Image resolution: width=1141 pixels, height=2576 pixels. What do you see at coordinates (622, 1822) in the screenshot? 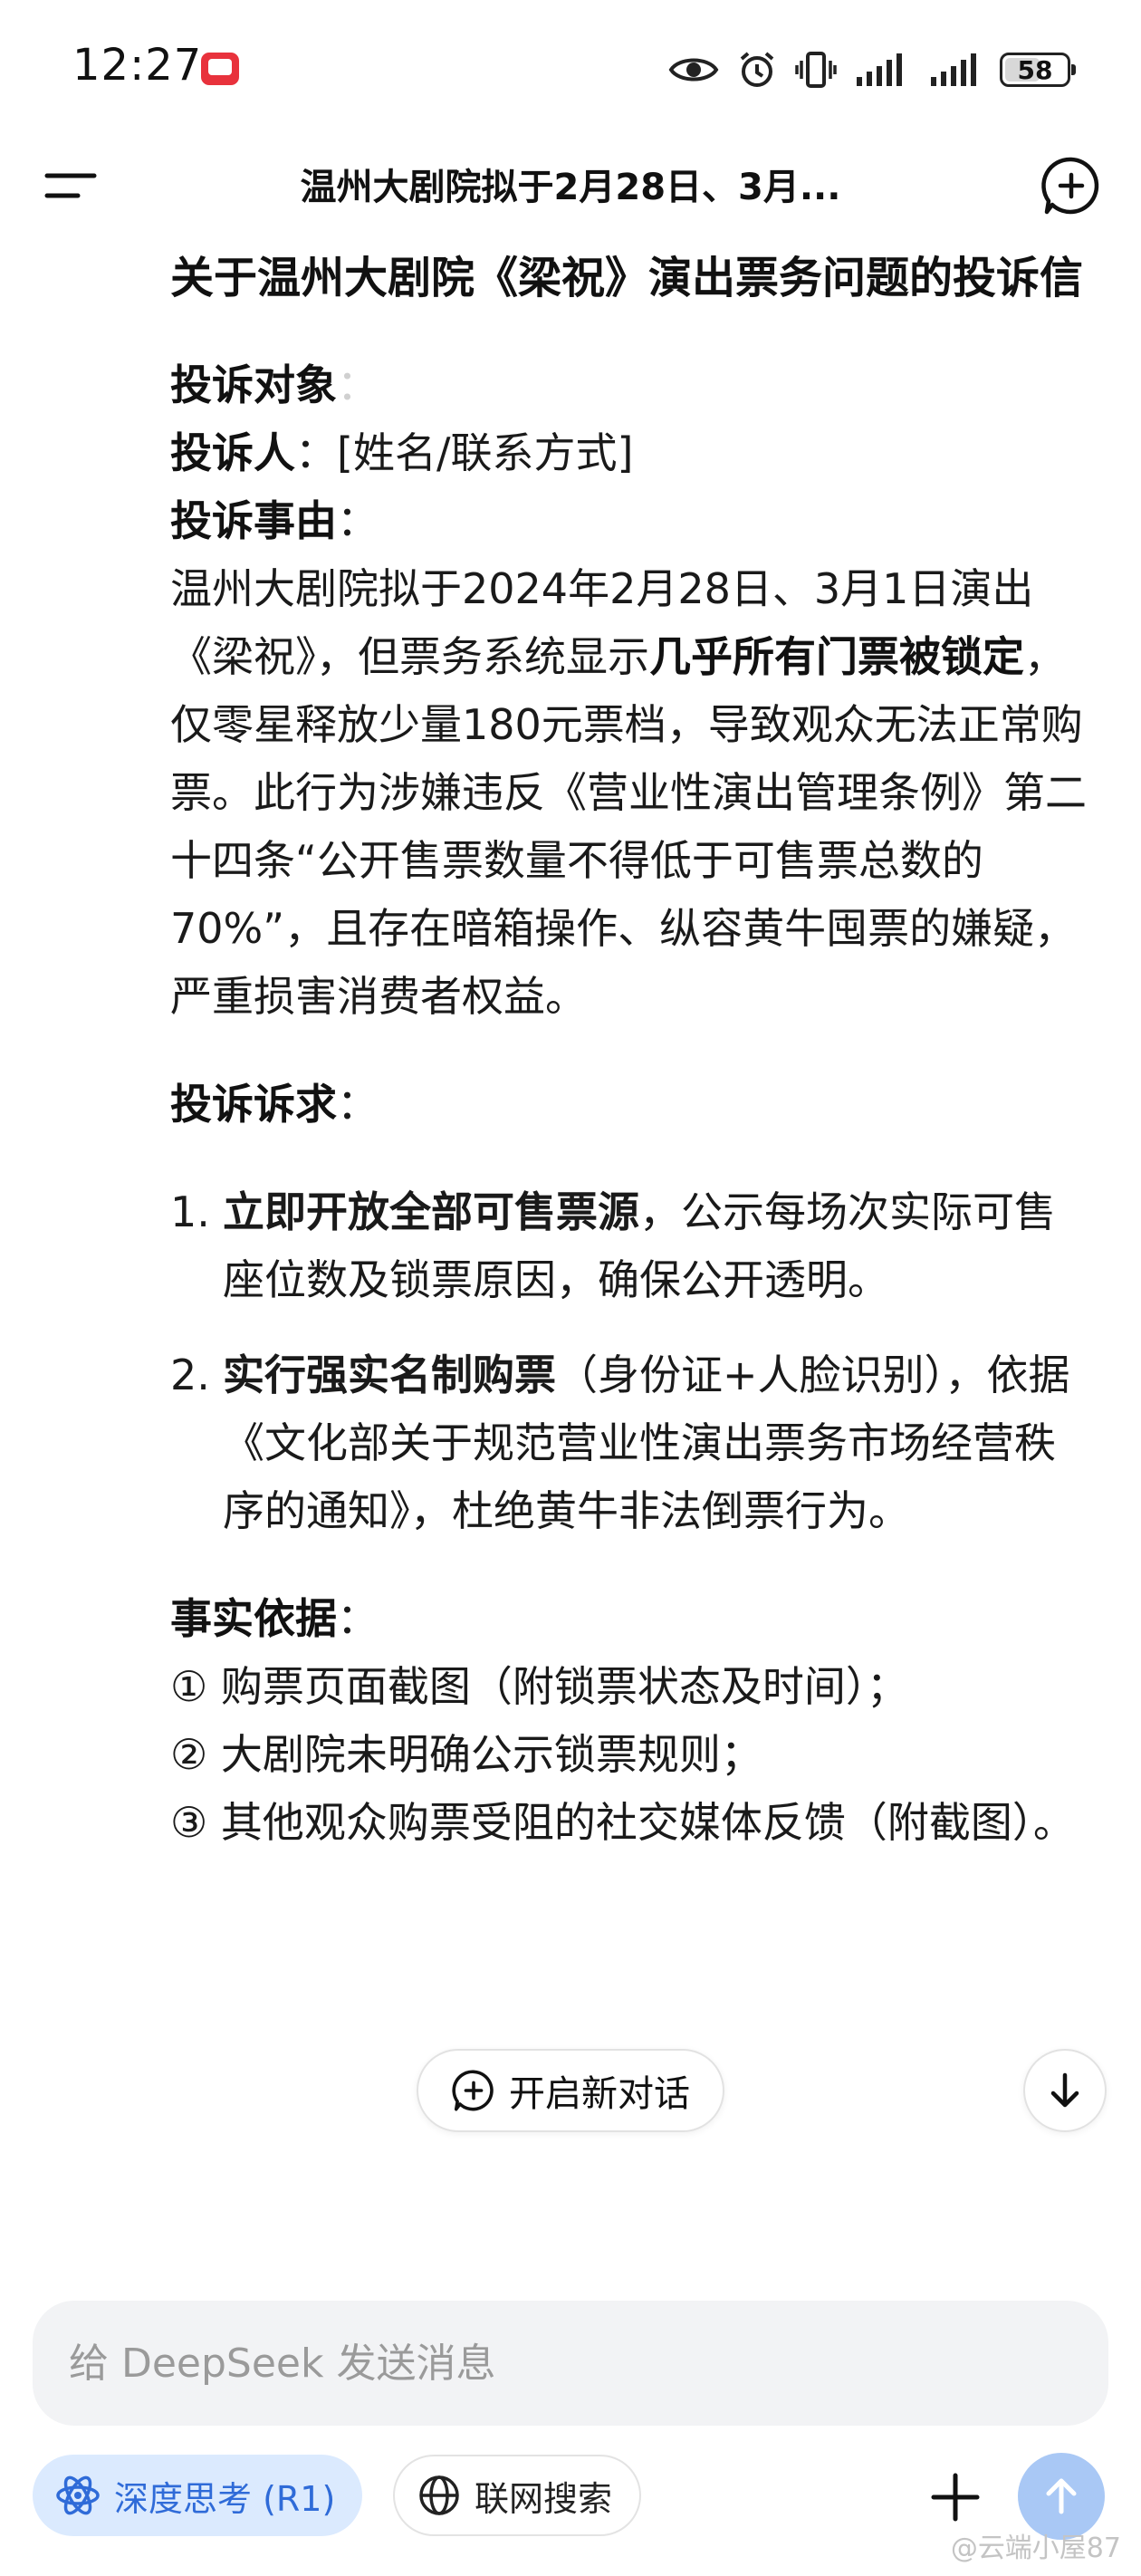
I see `evidence-item: ③ 其他观众购票受阻的社交媒体反馈（附截图）。` at bounding box center [622, 1822].